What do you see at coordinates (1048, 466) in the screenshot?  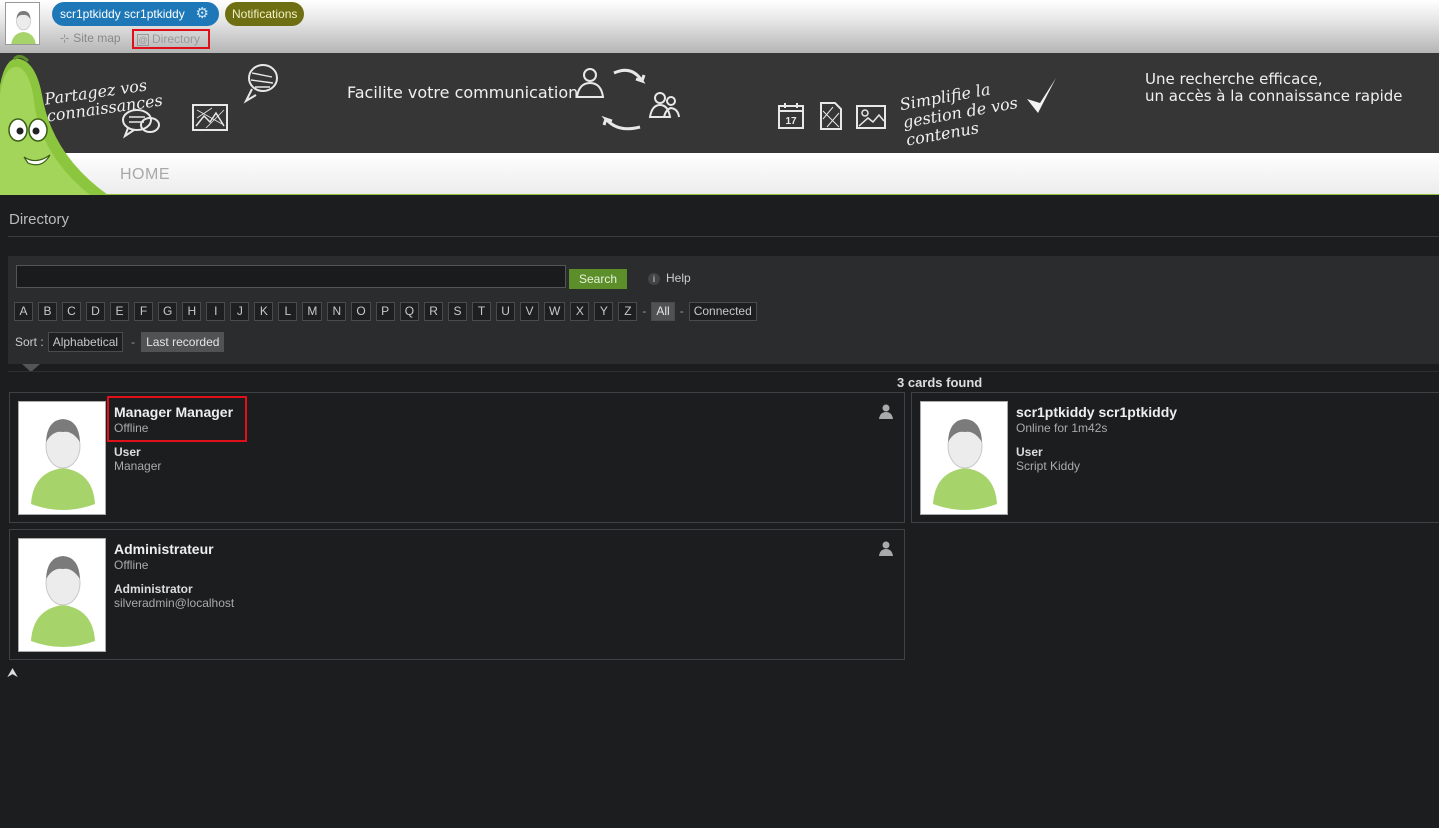 I see `user-card-detail: Script Kiddy` at bounding box center [1048, 466].